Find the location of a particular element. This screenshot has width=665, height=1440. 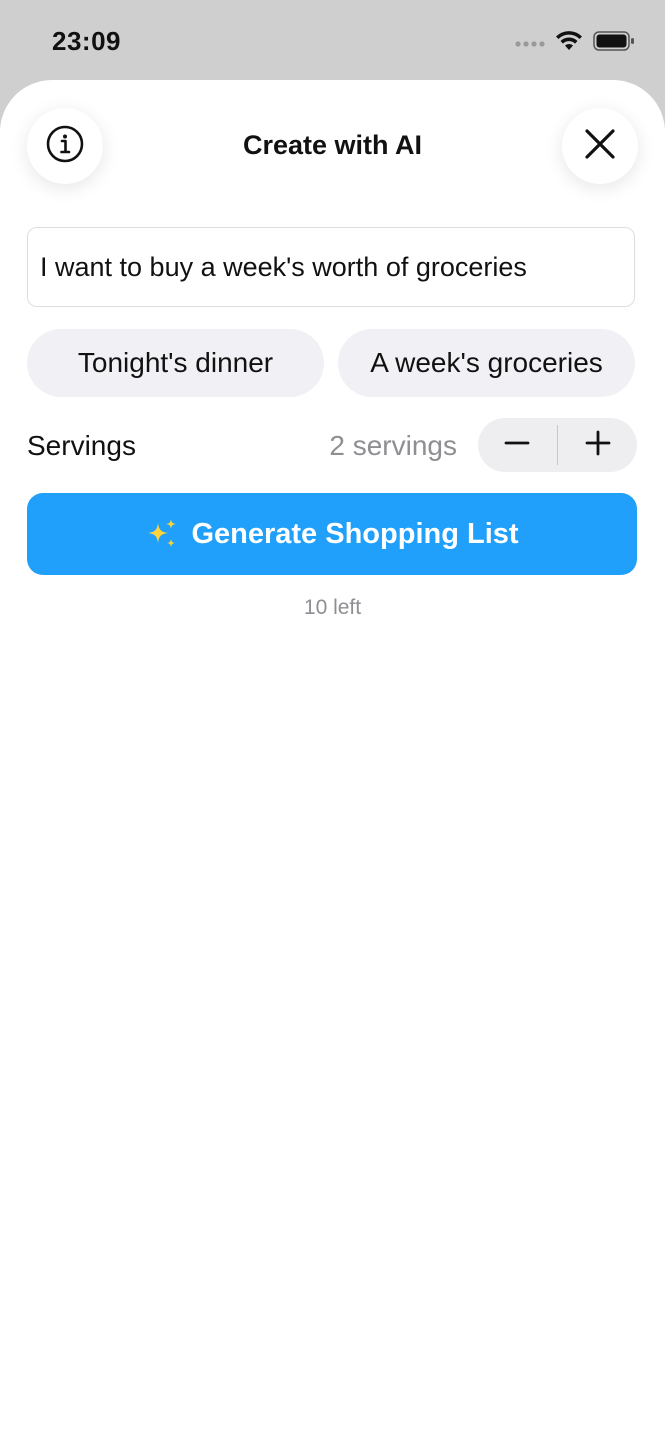

suggestion-chip-tonights-dinner: Tonight's dinner is located at coordinates (175, 363).